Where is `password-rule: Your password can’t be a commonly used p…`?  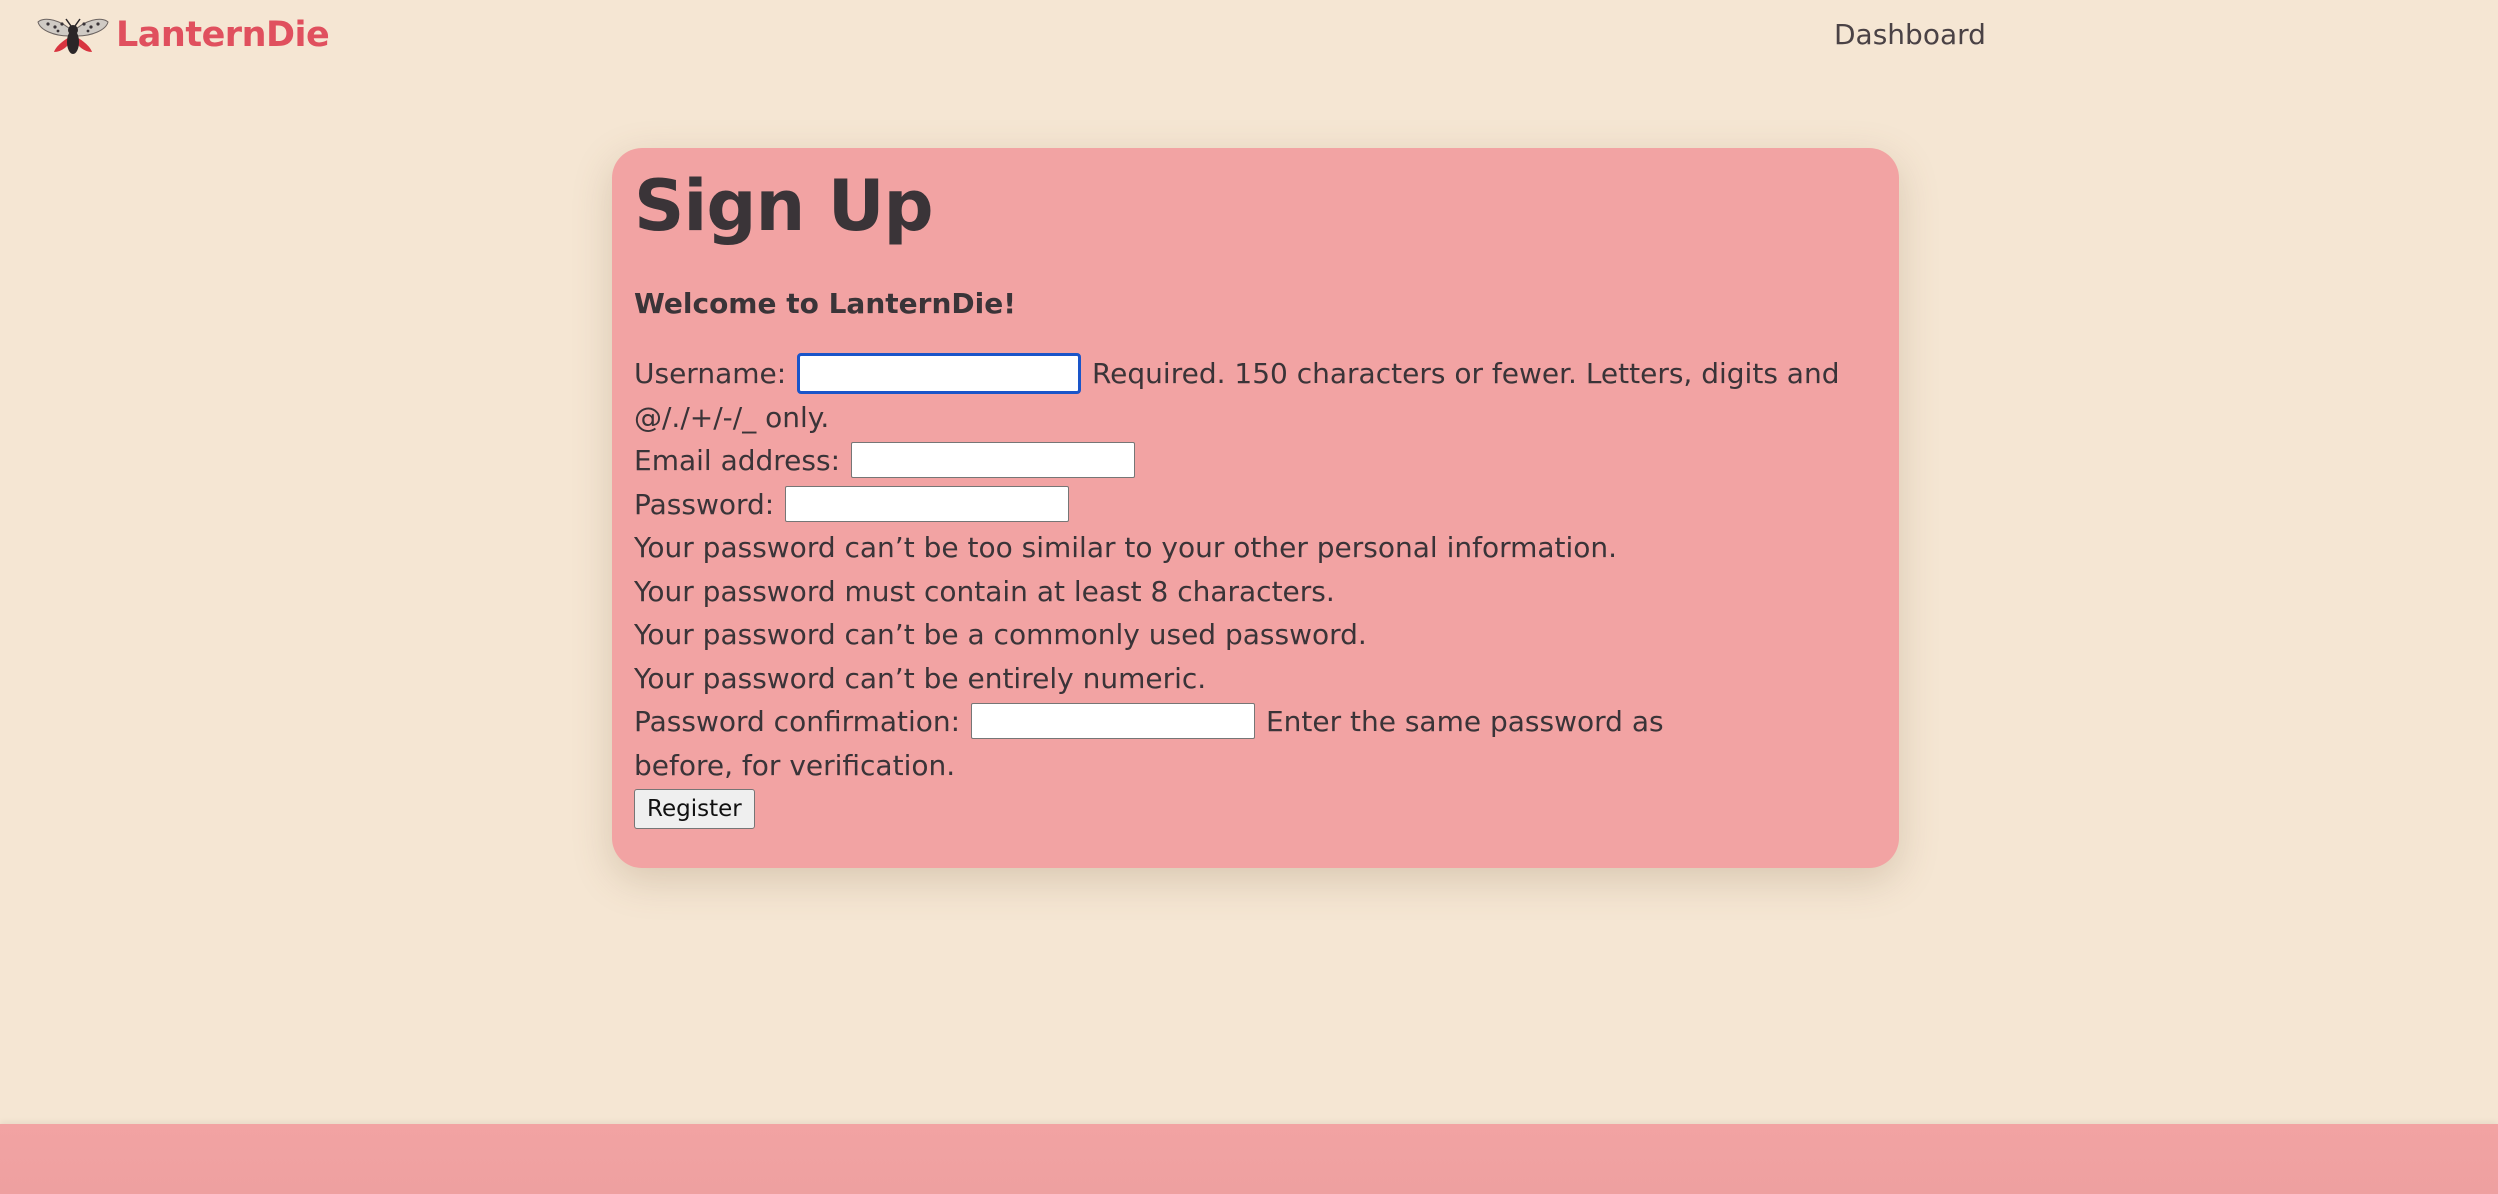 password-rule: Your password can’t be a commonly used p… is located at coordinates (1000, 634).